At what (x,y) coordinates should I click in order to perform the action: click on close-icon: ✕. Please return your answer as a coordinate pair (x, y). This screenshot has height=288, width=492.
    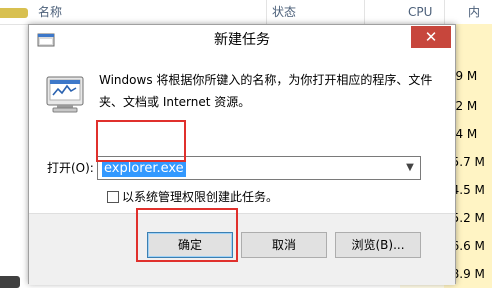
    Looking at the image, I should click on (431, 37).